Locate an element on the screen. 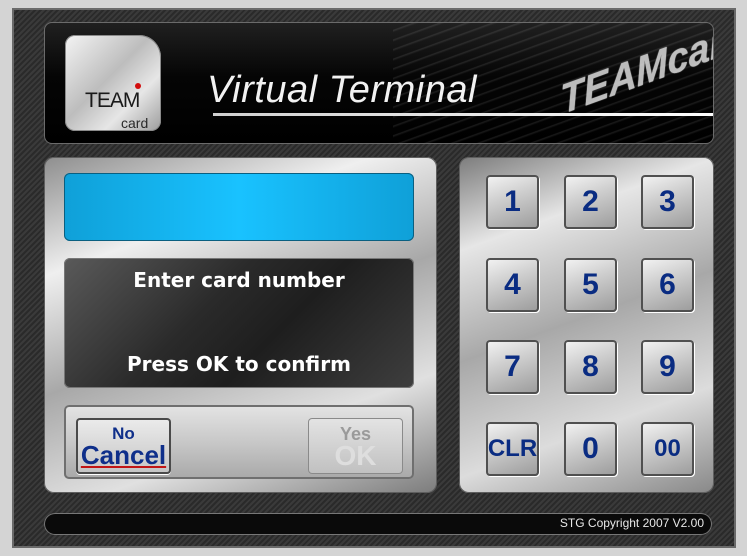 The height and width of the screenshot is (556, 747). prompt-line-2: Press OK to confirm is located at coordinates (239, 364).